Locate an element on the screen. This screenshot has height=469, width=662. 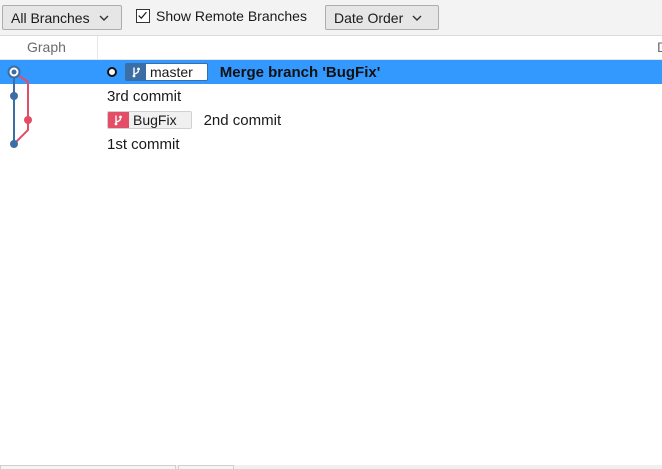
graph-node-1st is located at coordinates (14, 144).